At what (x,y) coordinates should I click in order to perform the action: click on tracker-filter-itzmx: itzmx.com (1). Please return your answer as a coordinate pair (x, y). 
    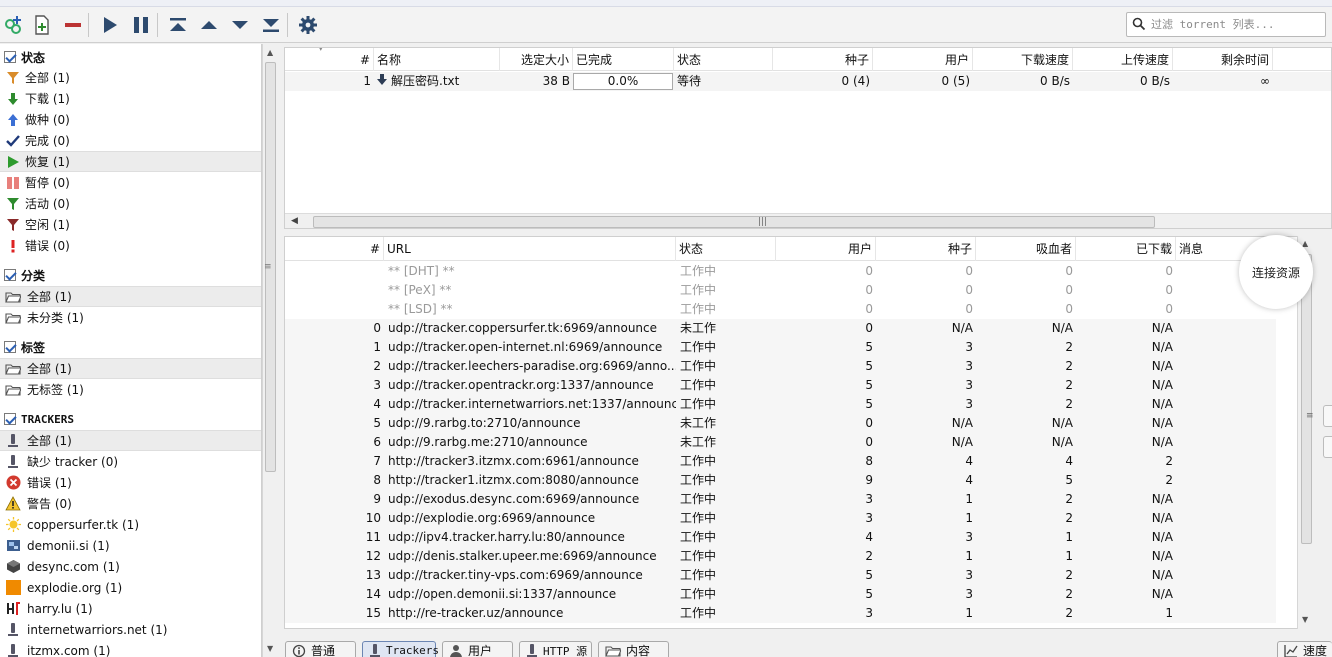
    Looking at the image, I should click on (130, 648).